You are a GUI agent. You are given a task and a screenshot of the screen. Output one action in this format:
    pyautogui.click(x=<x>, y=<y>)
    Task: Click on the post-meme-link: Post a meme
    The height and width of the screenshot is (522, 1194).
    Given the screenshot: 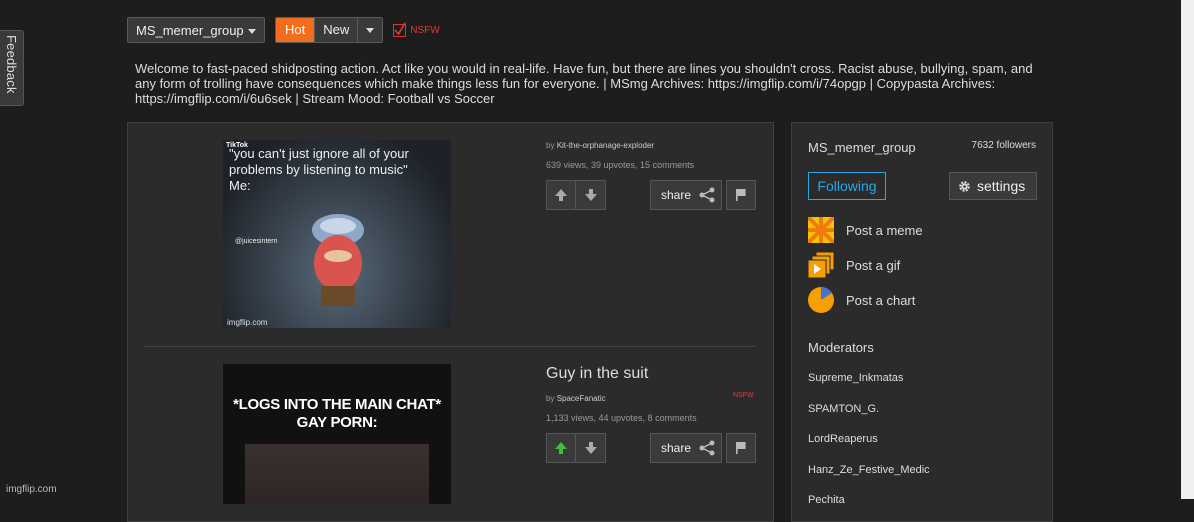 What is the action you would take?
    pyautogui.click(x=865, y=230)
    